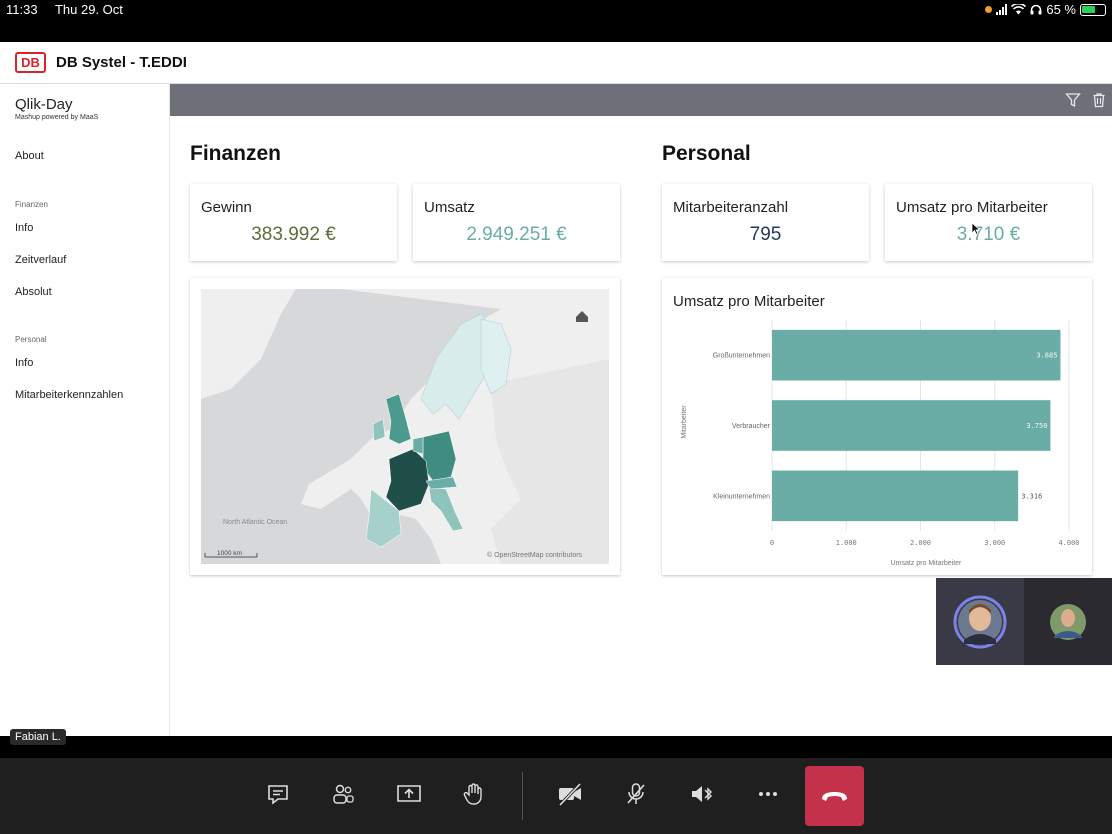 Image resolution: width=1112 pixels, height=834 pixels. What do you see at coordinates (57, 117) in the screenshot?
I see `sidebar-subtitle: Mashup powered by MaaS` at bounding box center [57, 117].